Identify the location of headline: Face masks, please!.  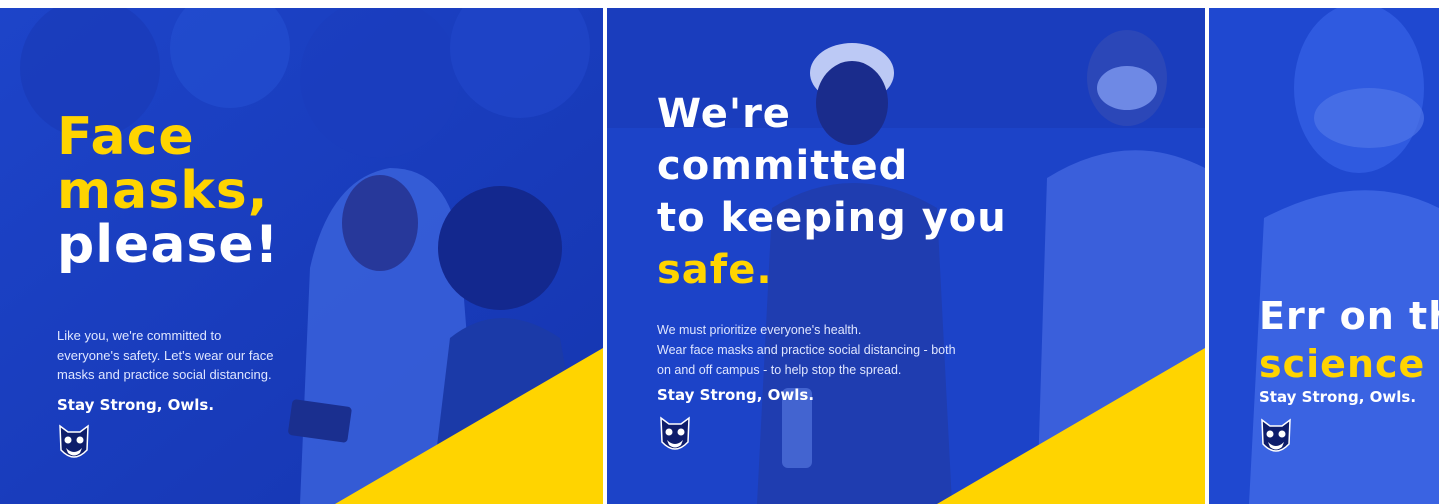
(168, 191).